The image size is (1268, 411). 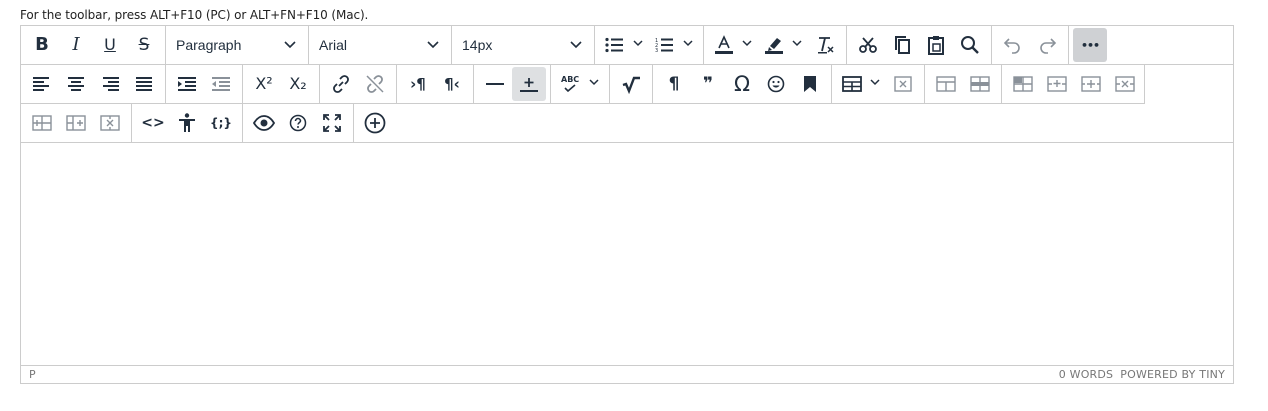 I want to click on more-button: •••, so click(x=1090, y=45).